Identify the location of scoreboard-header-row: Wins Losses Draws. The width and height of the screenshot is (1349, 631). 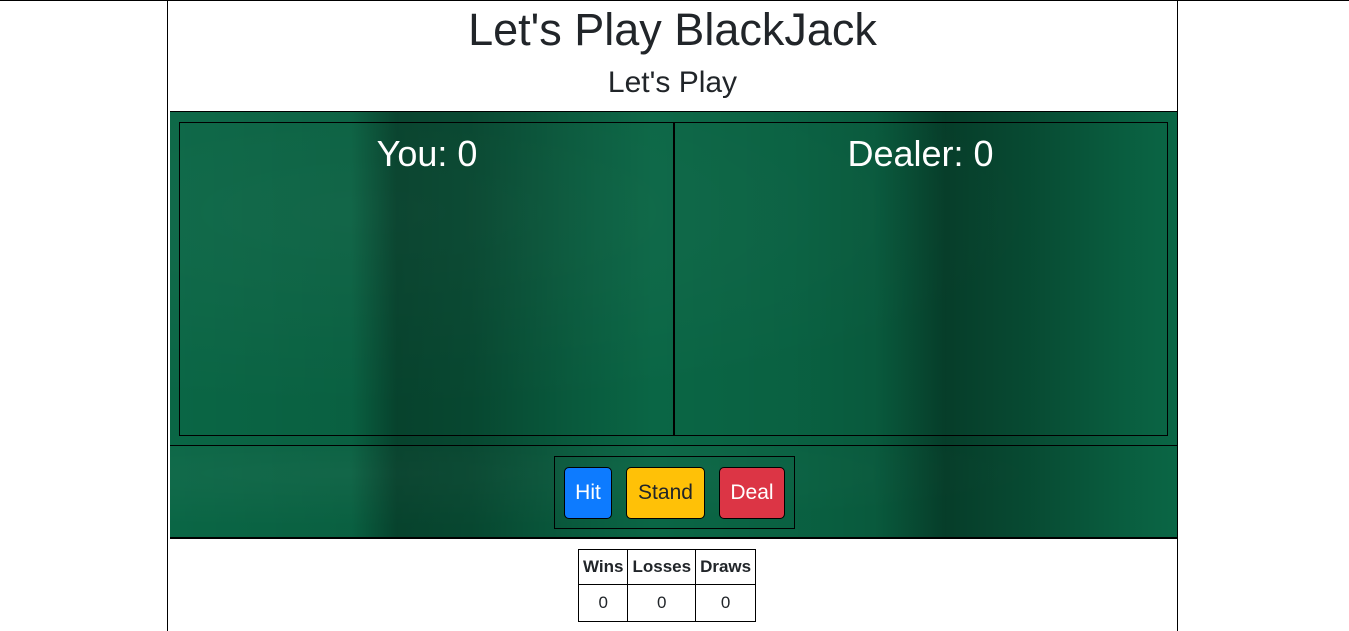
(667, 567).